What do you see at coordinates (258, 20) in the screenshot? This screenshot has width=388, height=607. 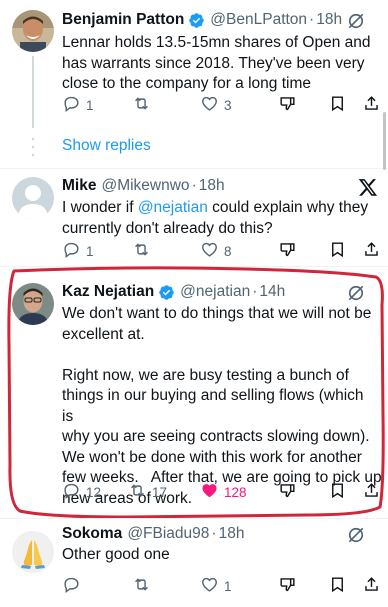 I see `handle: @BenLPatton` at bounding box center [258, 20].